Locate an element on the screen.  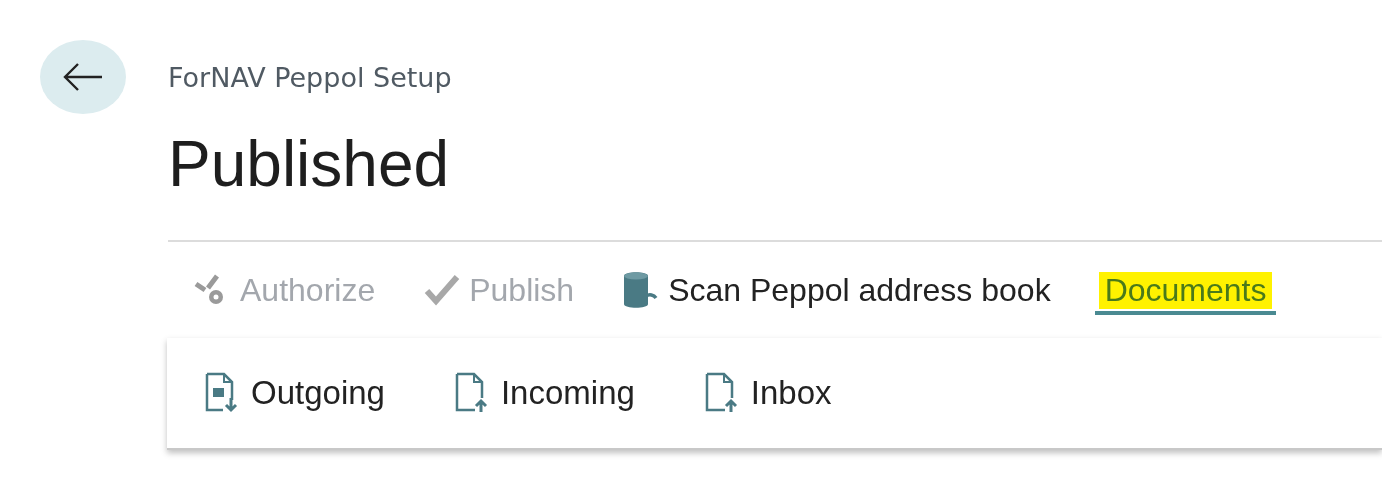
menu-item: Inbox is located at coordinates (768, 393).